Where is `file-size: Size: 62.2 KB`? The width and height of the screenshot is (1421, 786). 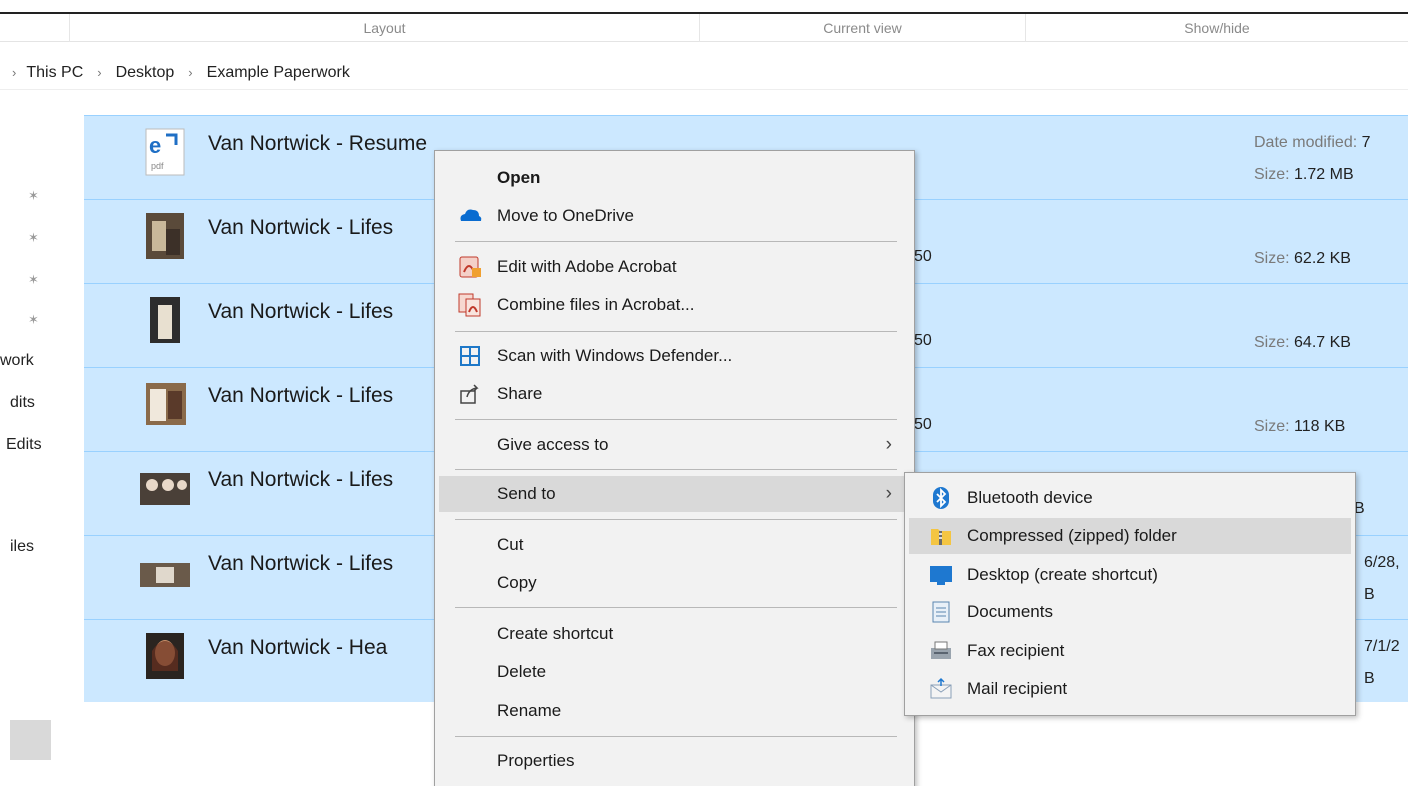 file-size: Size: 62.2 KB is located at coordinates (1302, 259).